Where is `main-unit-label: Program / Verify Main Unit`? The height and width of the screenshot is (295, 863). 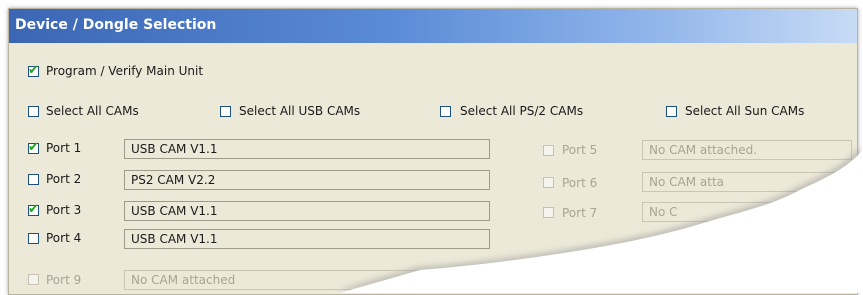
main-unit-label: Program / Verify Main Unit is located at coordinates (125, 71).